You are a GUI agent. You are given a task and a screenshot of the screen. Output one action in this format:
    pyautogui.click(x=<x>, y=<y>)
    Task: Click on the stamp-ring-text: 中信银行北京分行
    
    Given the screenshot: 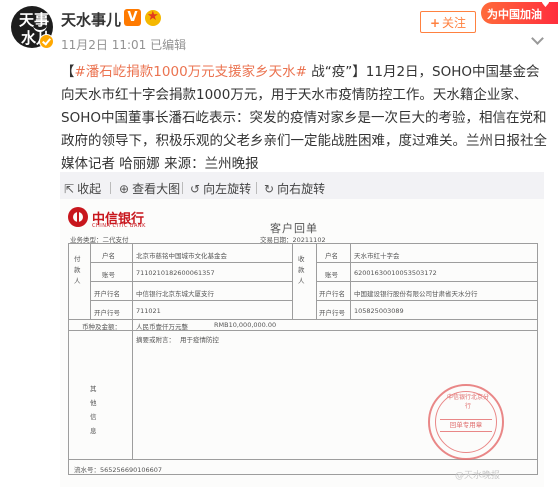 What is the action you would take?
    pyautogui.click(x=467, y=402)
    